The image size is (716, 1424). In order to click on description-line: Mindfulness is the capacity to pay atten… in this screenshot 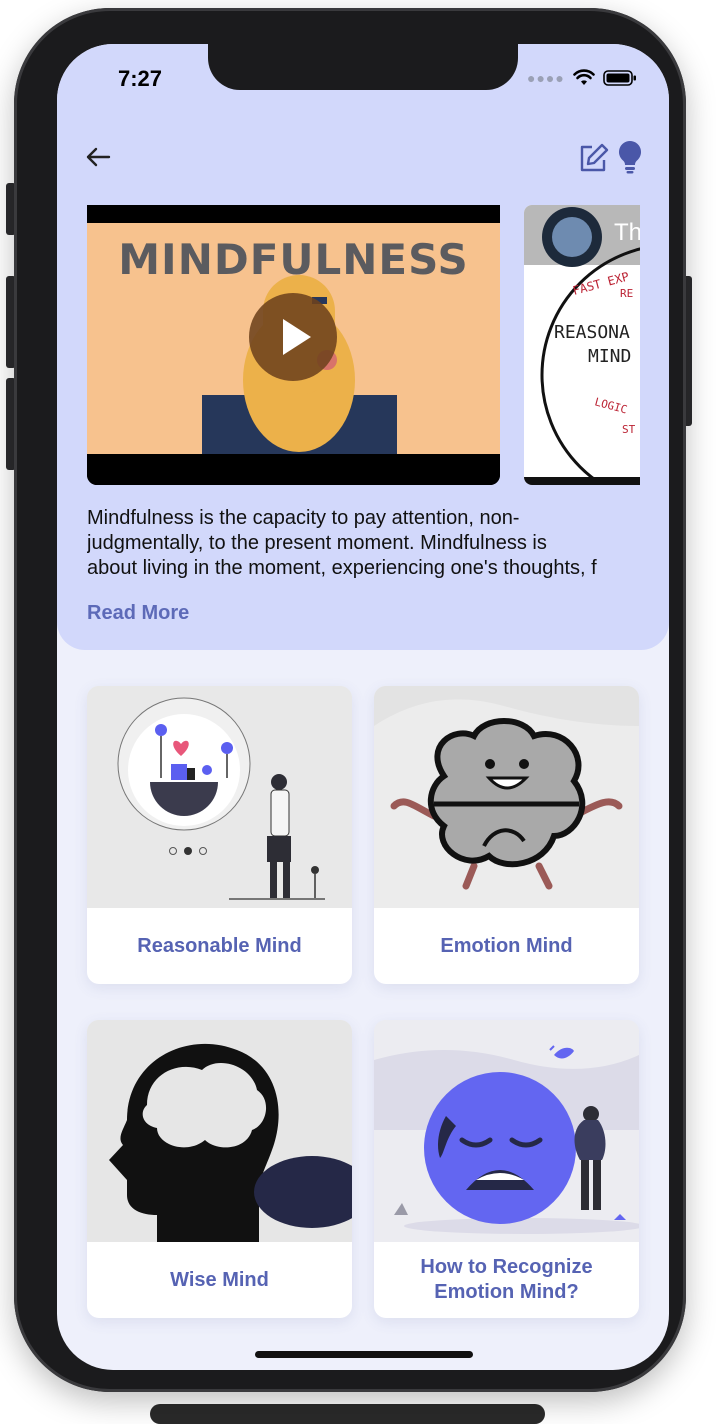, I will do `click(303, 518)`.